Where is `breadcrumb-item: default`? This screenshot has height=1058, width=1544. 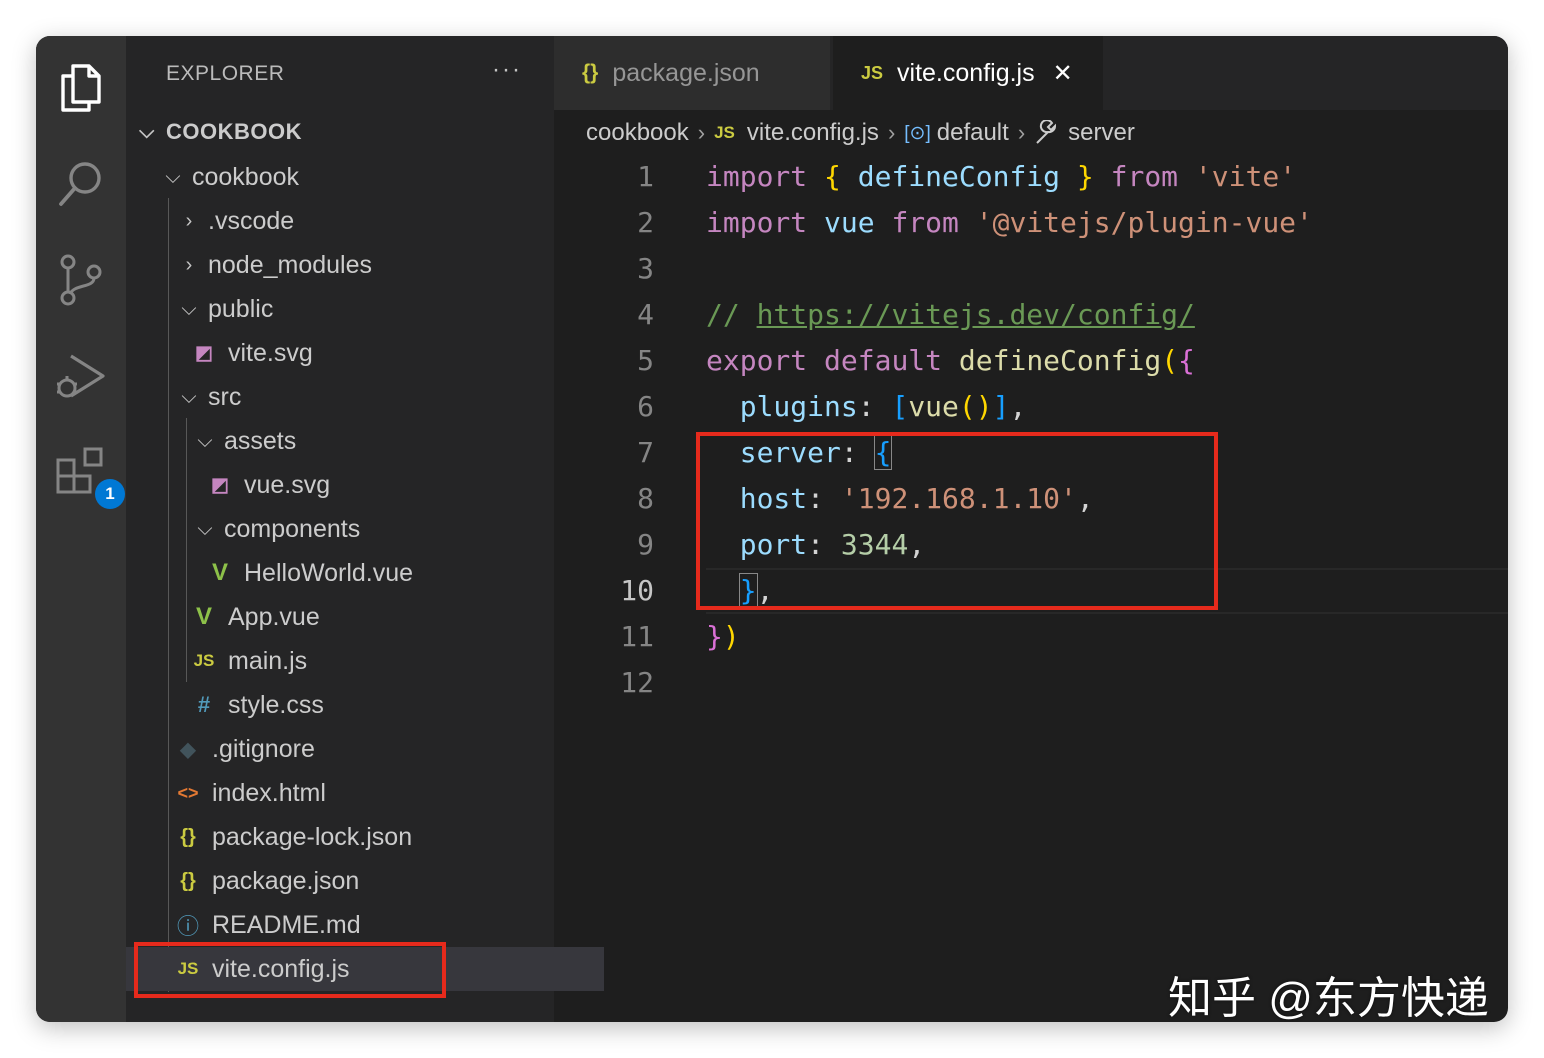 breadcrumb-item: default is located at coordinates (973, 133).